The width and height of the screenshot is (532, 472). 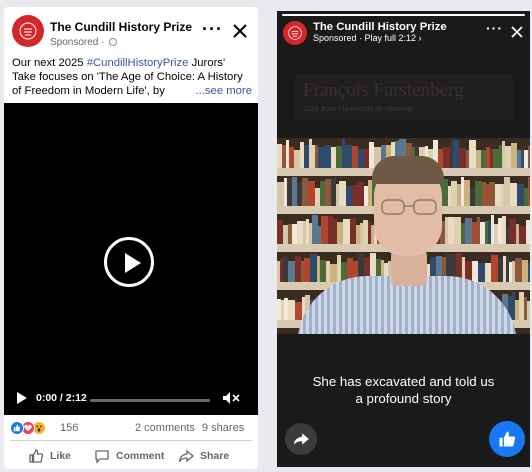 What do you see at coordinates (186, 456) in the screenshot?
I see `share-icon` at bounding box center [186, 456].